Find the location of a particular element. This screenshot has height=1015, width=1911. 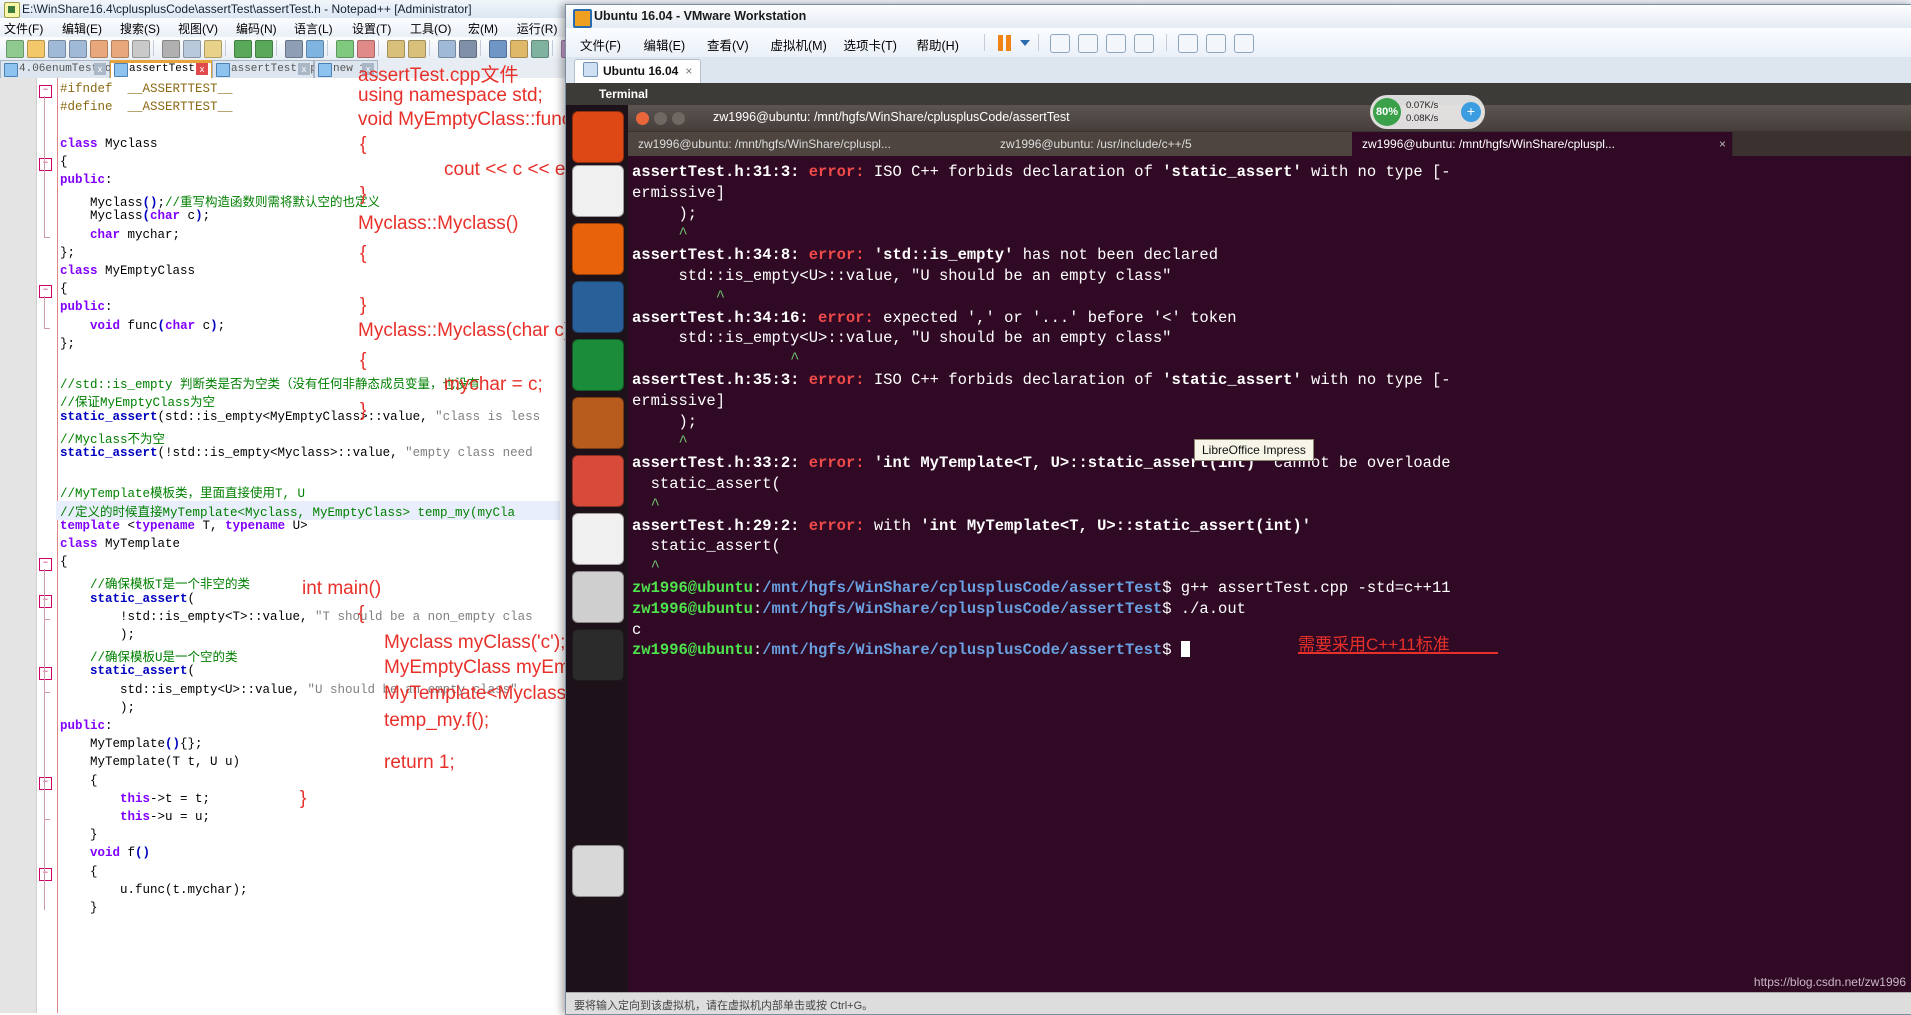

code-line: this->t = t; is located at coordinates (135, 799).